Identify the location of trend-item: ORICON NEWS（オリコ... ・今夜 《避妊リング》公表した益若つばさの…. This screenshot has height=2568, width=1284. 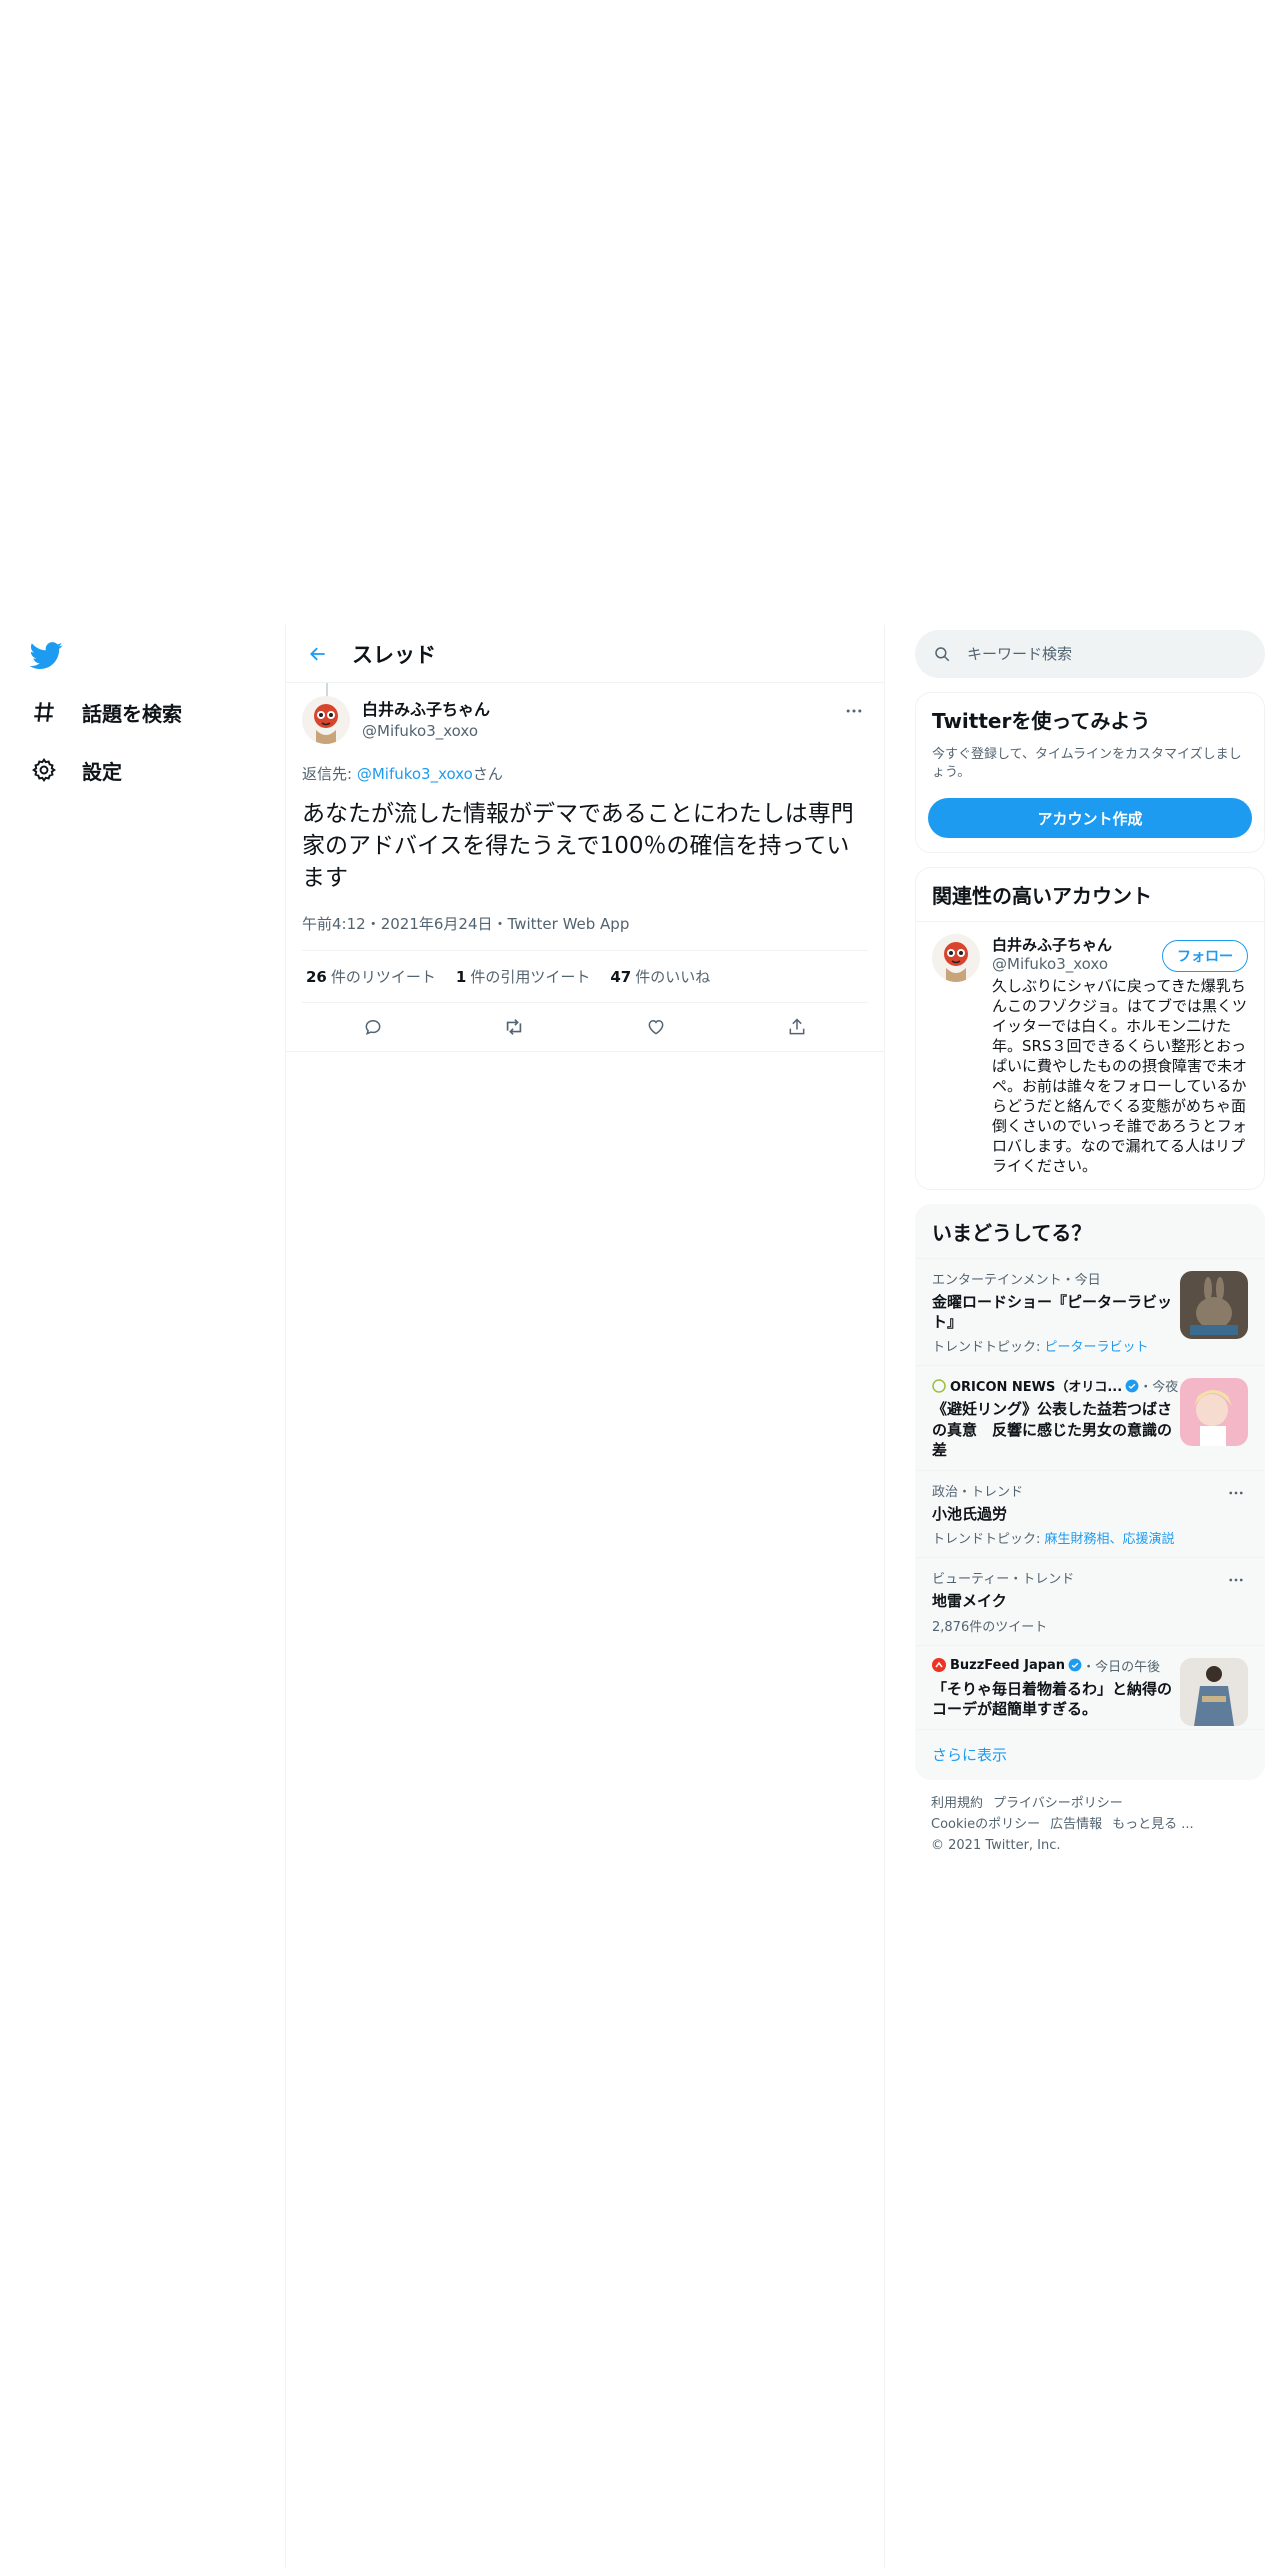
(1090, 1417).